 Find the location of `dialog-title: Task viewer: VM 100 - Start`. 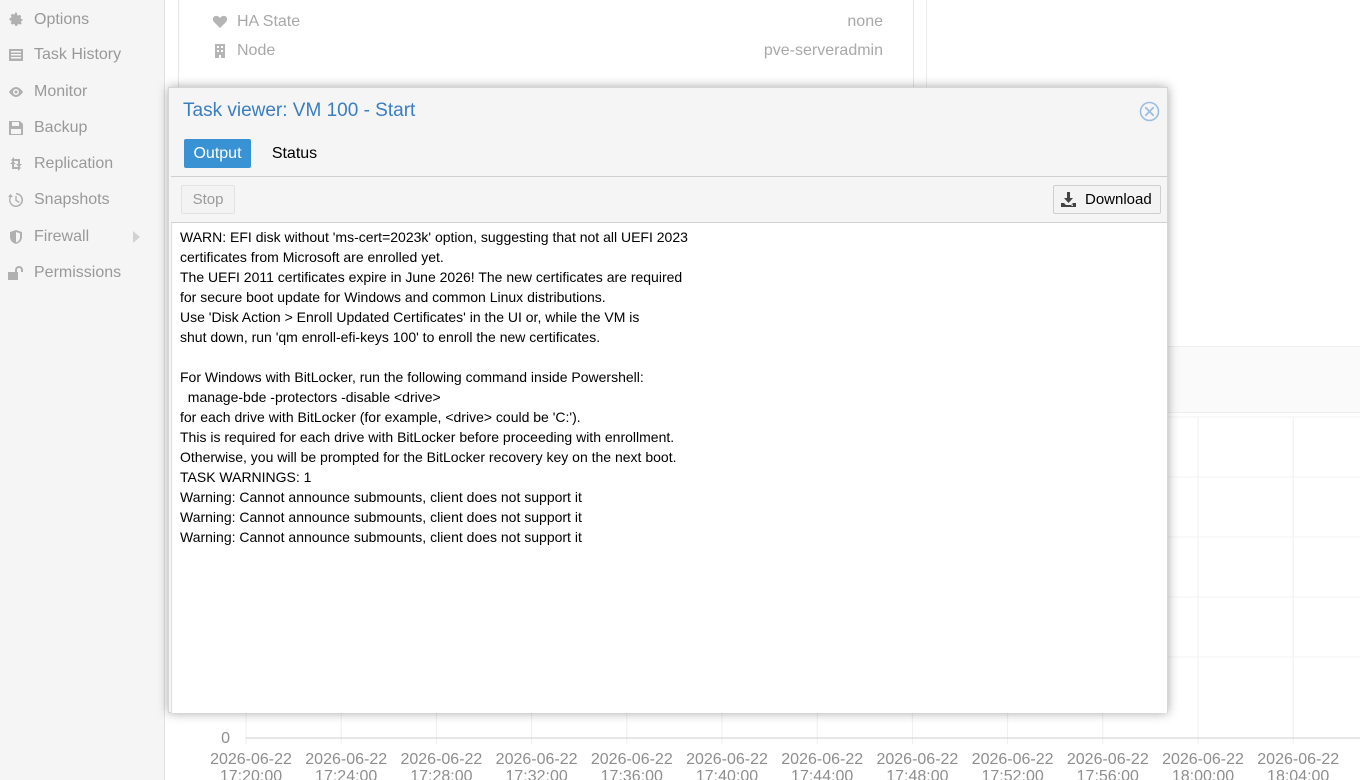

dialog-title: Task viewer: VM 100 - Start is located at coordinates (299, 110).